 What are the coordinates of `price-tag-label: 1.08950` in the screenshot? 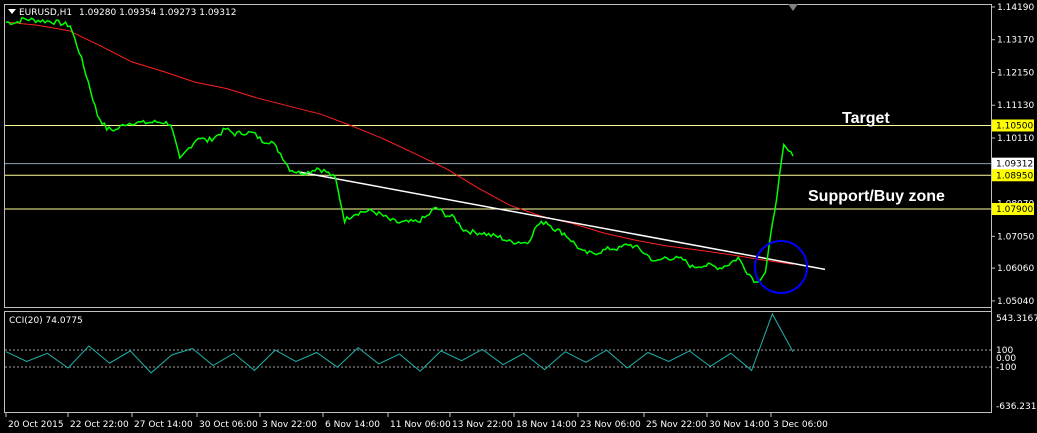 It's located at (1014, 176).